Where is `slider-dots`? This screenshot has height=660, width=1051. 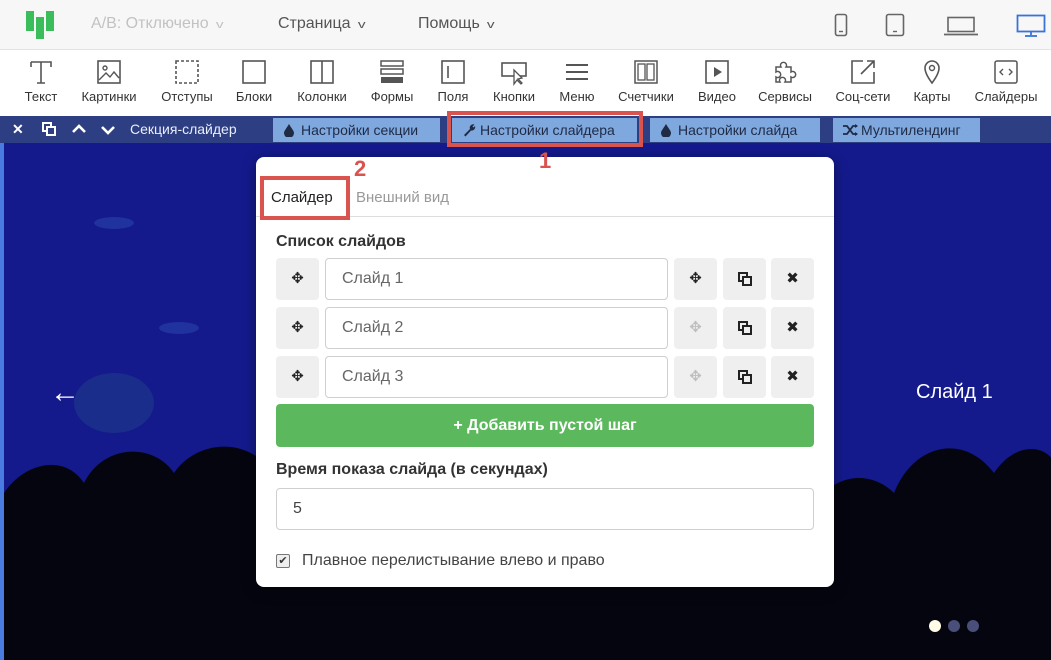
slider-dots is located at coordinates (957, 628).